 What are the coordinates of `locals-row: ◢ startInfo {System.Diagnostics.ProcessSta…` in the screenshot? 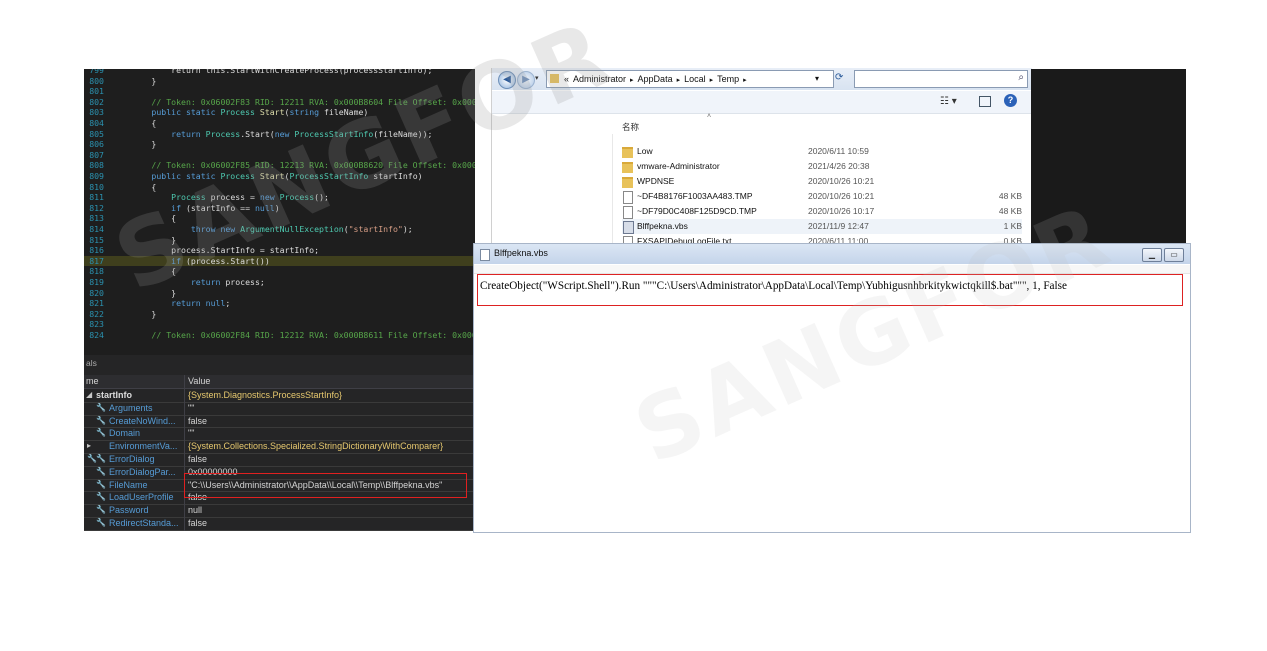 It's located at (278, 396).